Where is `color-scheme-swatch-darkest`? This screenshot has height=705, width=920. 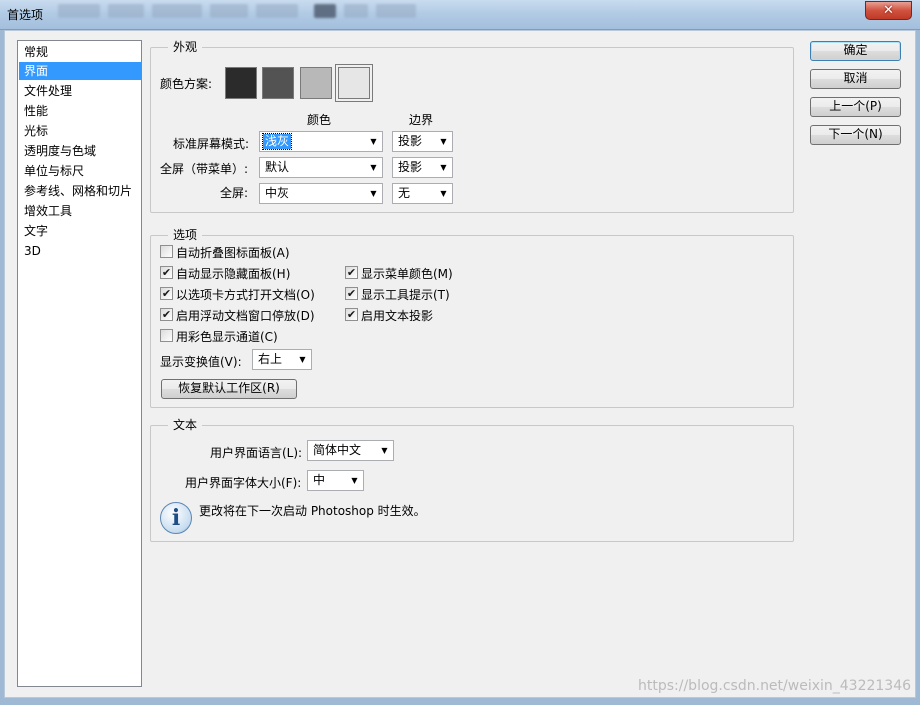
color-scheme-swatch-darkest is located at coordinates (241, 83).